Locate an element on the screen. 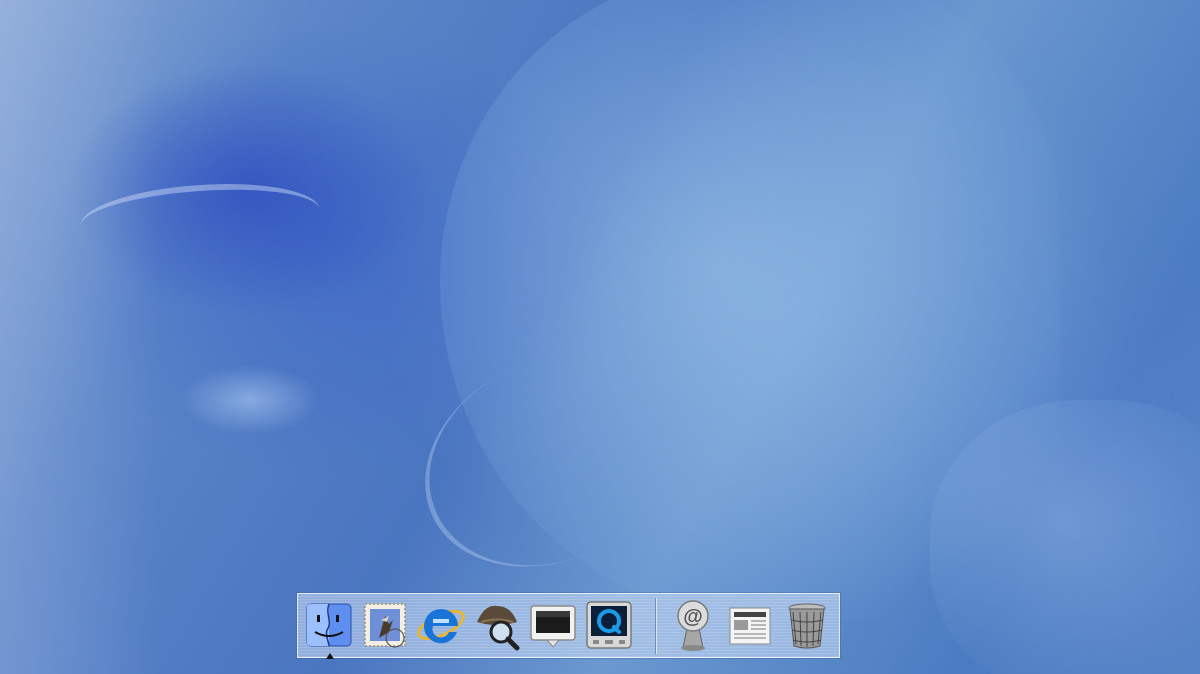 Image resolution: width=1200 pixels, height=674 pixels. dock-item-sherlock is located at coordinates (497, 625).